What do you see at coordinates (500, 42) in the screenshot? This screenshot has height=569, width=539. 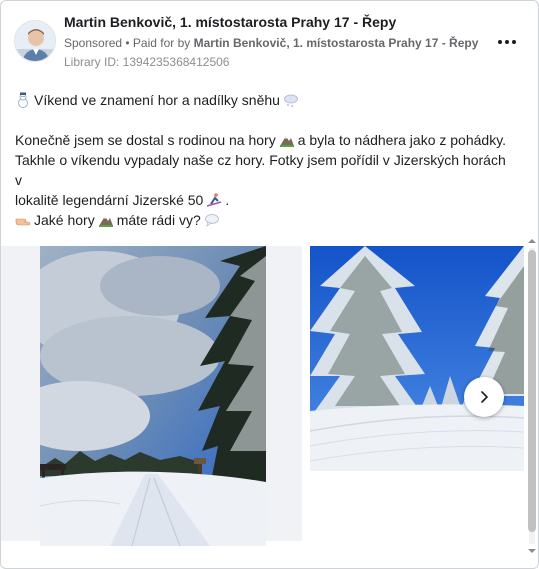 I see `more-horizontal-icon` at bounding box center [500, 42].